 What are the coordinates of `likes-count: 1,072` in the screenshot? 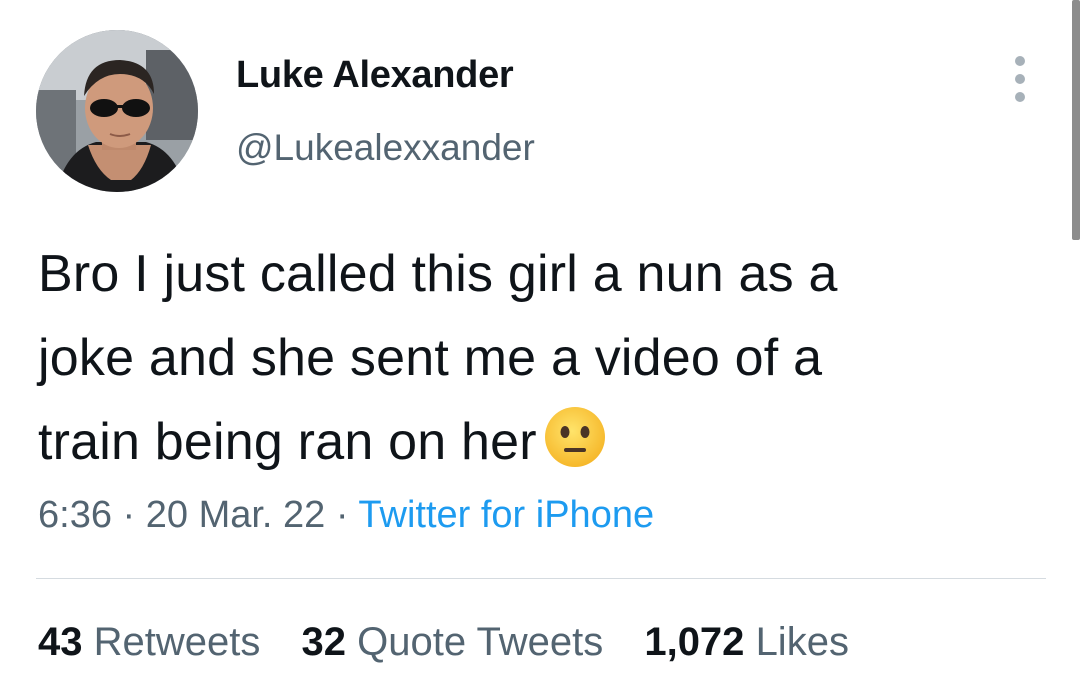 It's located at (694, 642).